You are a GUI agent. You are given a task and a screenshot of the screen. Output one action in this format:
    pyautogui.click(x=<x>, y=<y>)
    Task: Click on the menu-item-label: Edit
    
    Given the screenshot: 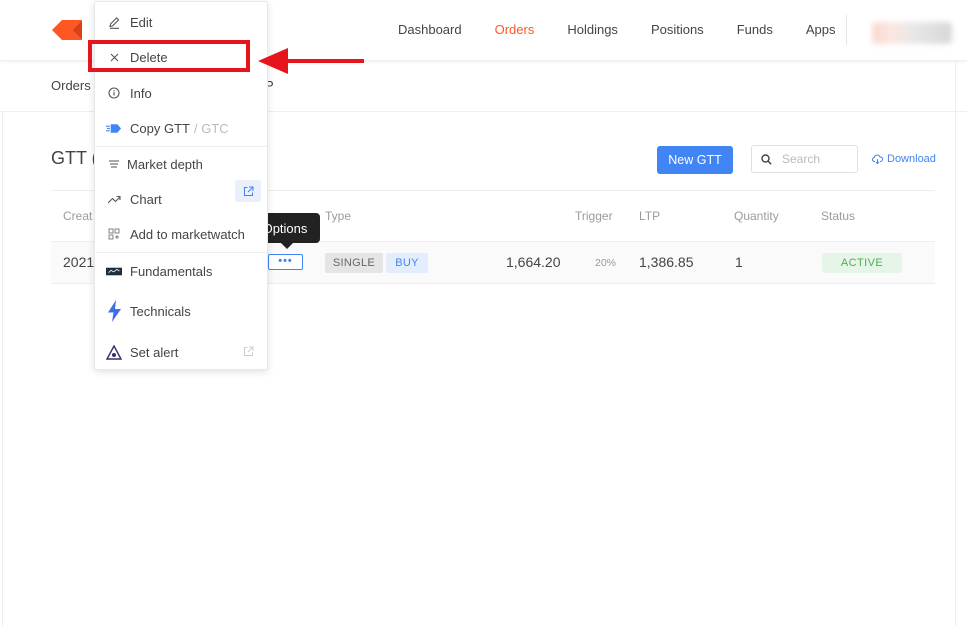 What is the action you would take?
    pyautogui.click(x=141, y=22)
    